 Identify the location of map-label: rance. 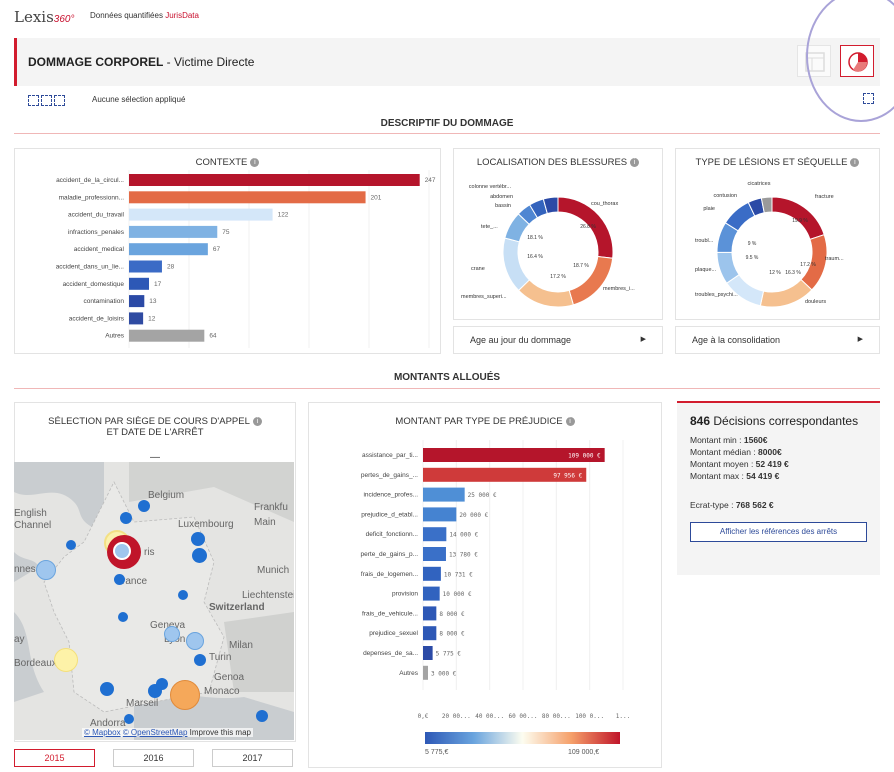
(135, 581).